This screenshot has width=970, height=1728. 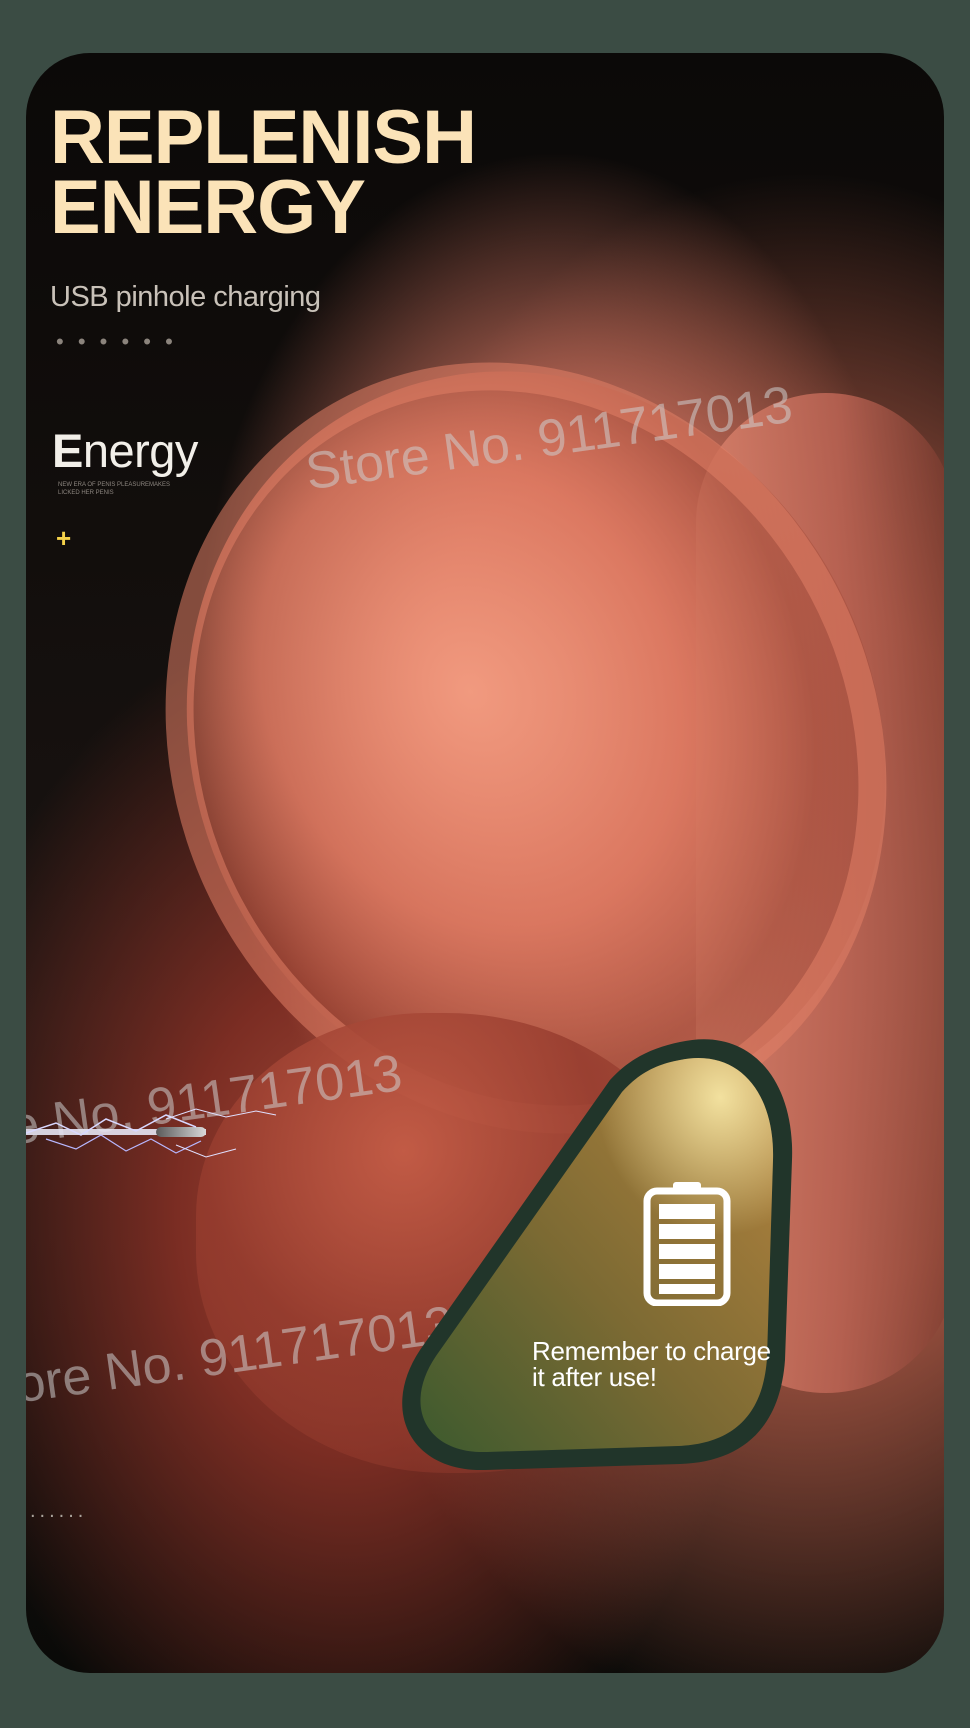 What do you see at coordinates (208, 207) in the screenshot?
I see `headline-line-2: ENERGY` at bounding box center [208, 207].